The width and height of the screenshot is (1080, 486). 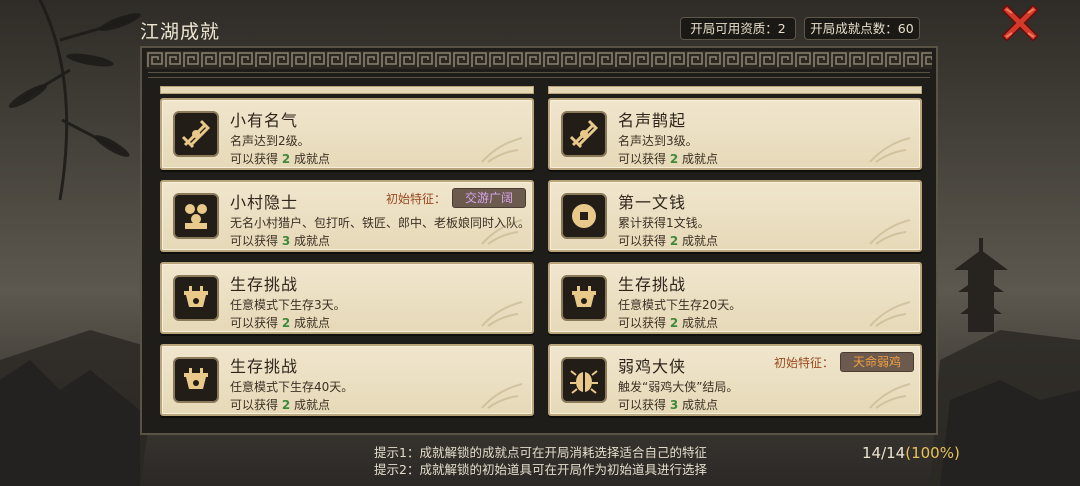 What do you see at coordinates (862, 28) in the screenshot?
I see `starting-points-counter: 开局成就点数：60` at bounding box center [862, 28].